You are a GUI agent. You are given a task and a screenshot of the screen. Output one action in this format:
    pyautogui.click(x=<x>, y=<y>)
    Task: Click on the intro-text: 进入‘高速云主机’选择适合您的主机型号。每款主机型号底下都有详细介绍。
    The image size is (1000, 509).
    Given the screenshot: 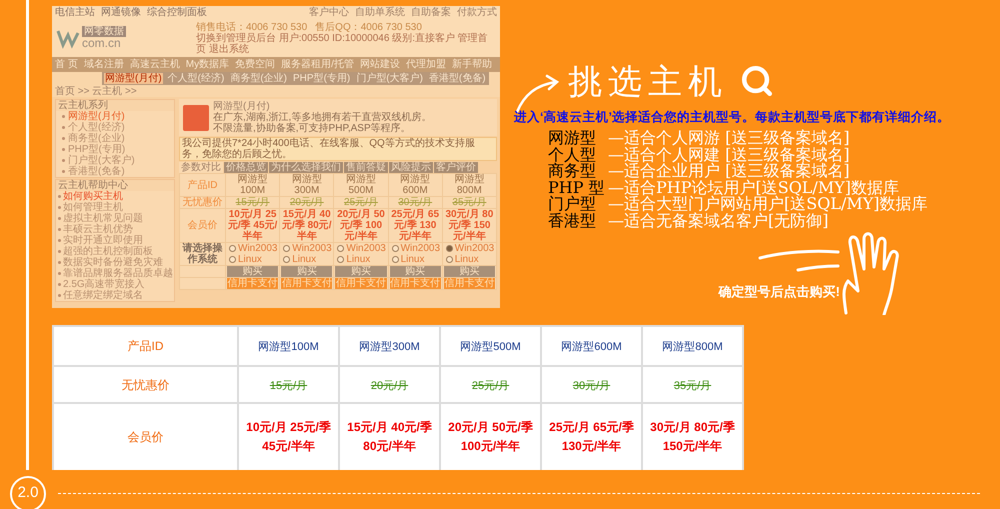 What is the action you would take?
    pyautogui.click(x=732, y=117)
    